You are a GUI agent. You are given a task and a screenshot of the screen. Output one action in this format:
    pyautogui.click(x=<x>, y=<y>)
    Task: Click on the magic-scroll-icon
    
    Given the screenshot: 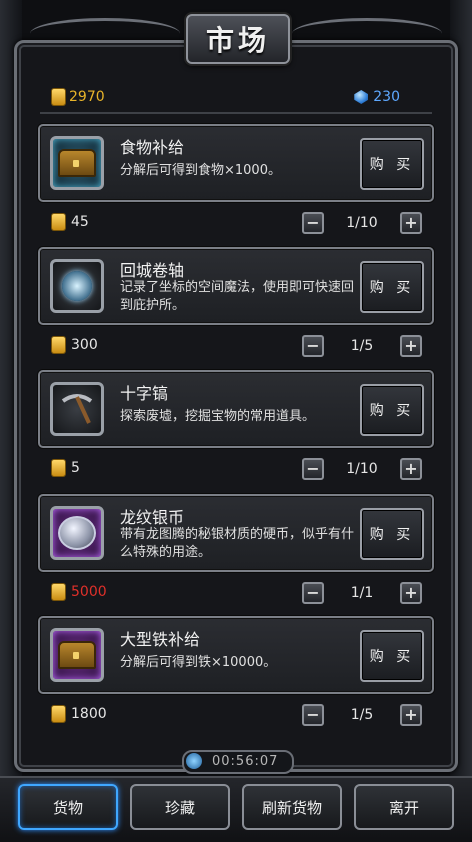 What is the action you would take?
    pyautogui.click(x=77, y=286)
    